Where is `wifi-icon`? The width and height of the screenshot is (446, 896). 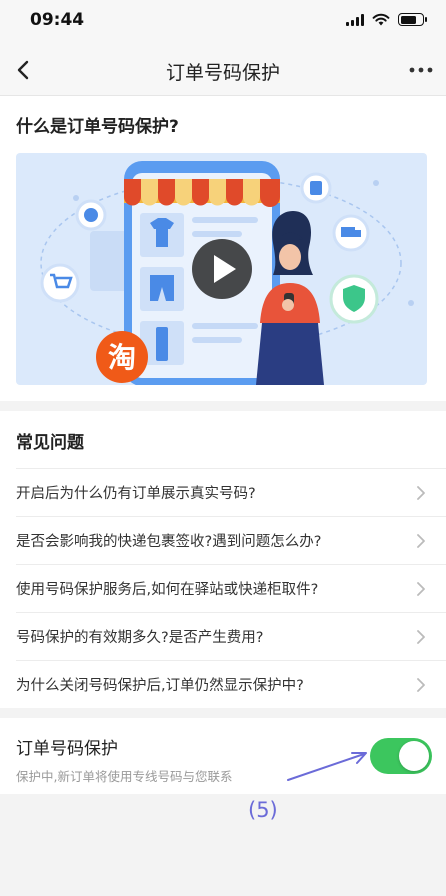 wifi-icon is located at coordinates (381, 19).